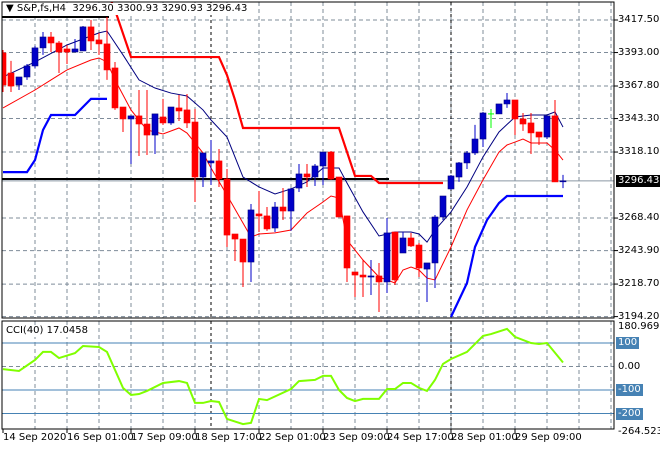 This screenshot has height=450, width=660. Describe the element at coordinates (629, 366) in the screenshot. I see `cci-zero-label: 0.00` at that location.